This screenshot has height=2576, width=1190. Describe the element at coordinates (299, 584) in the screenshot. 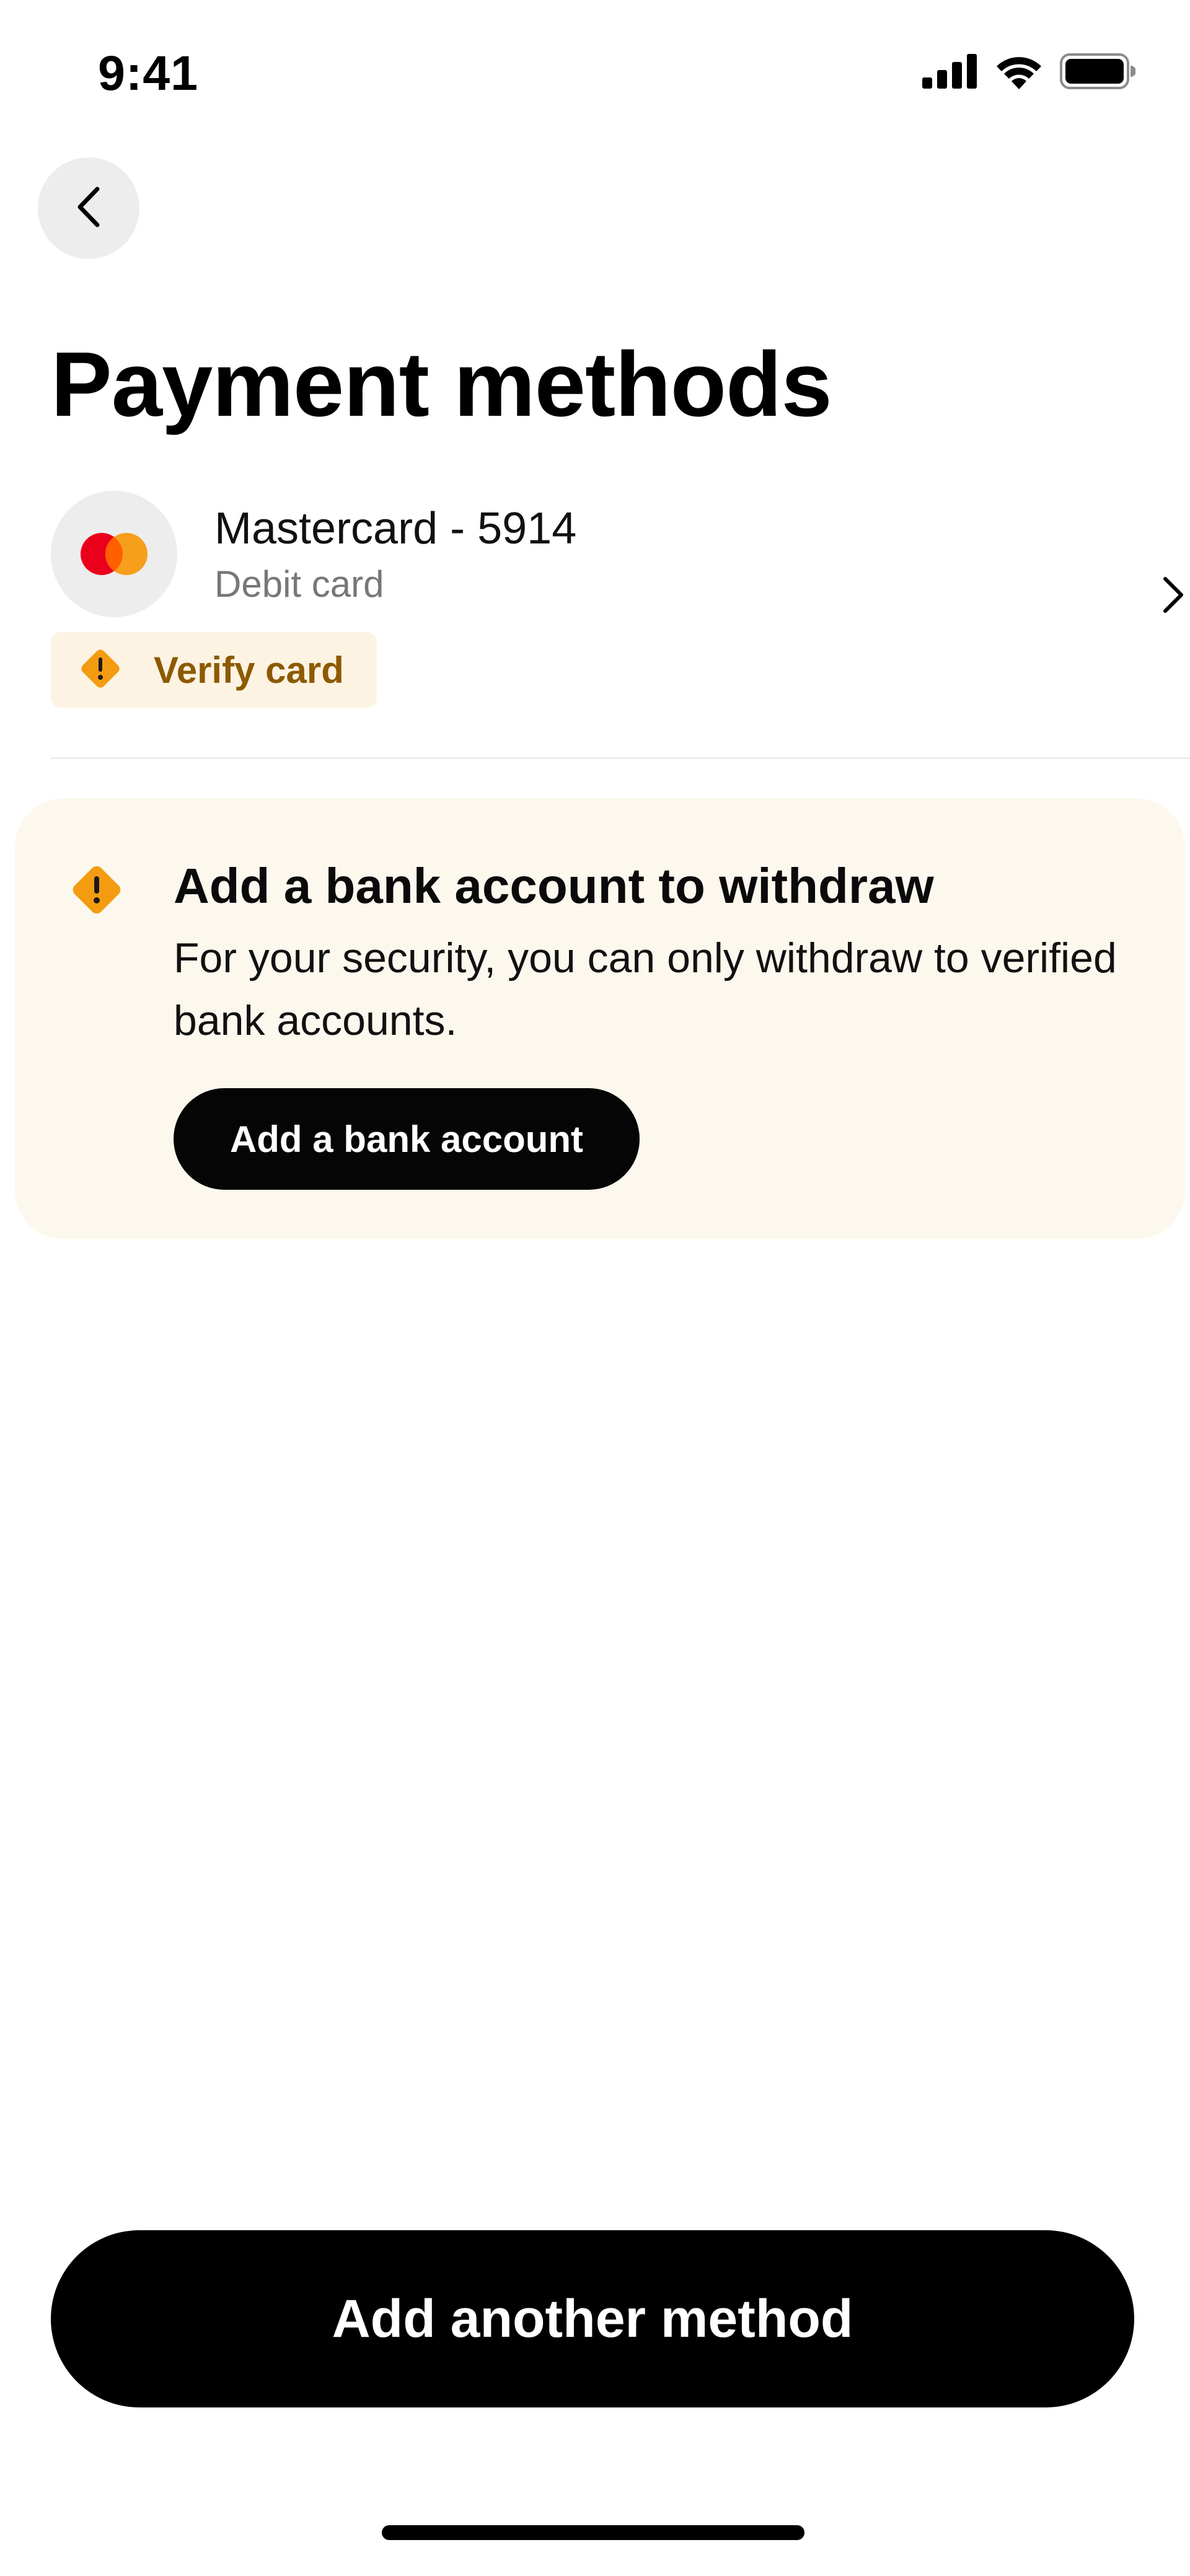

I see `payment-method-type: Debit card` at that location.